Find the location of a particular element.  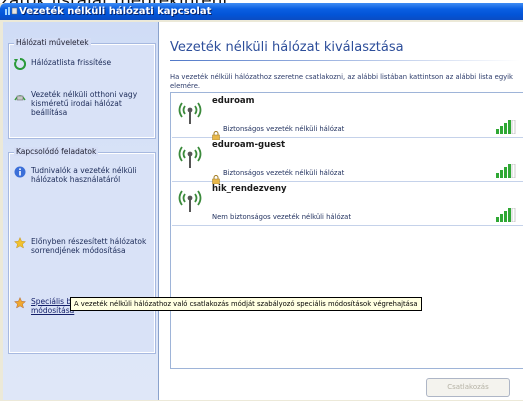

star-icon is located at coordinates (20, 242).